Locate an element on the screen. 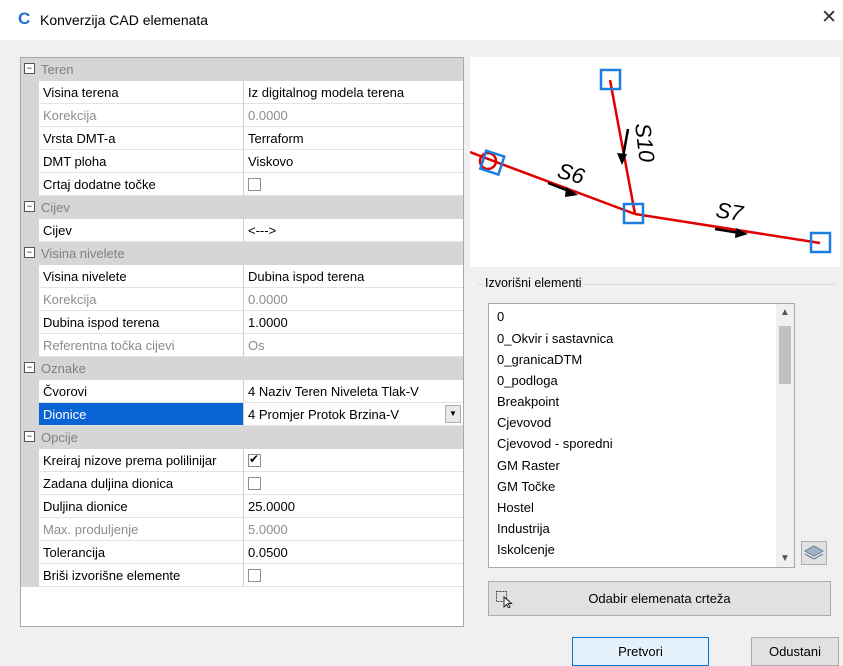  property-value: 0.0500 is located at coordinates (353, 552).